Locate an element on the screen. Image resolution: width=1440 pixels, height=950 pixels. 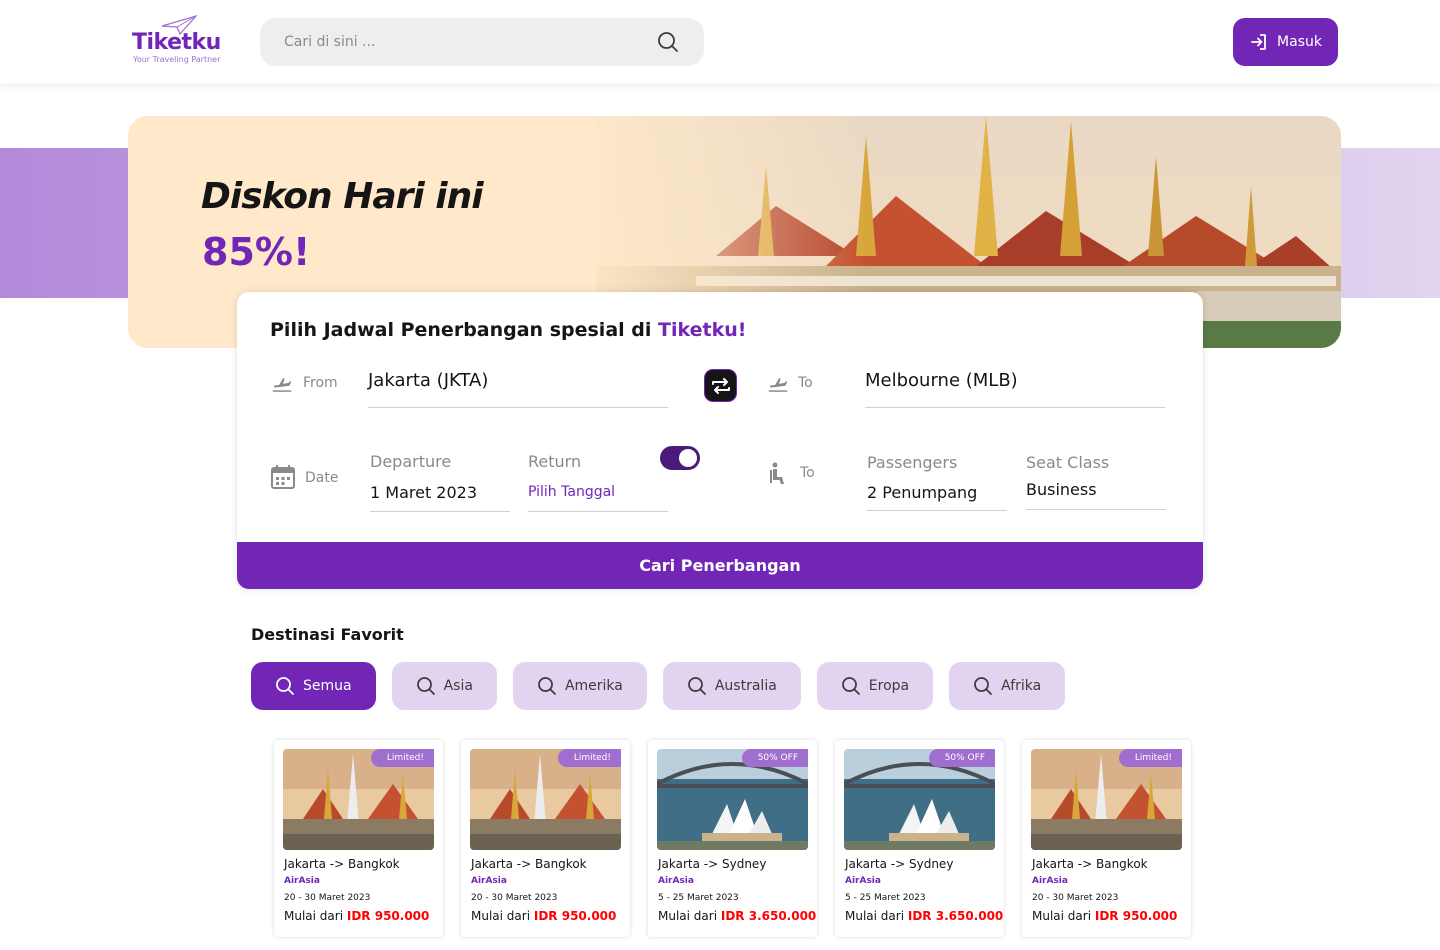
filter-australia: Australia is located at coordinates (731, 686).